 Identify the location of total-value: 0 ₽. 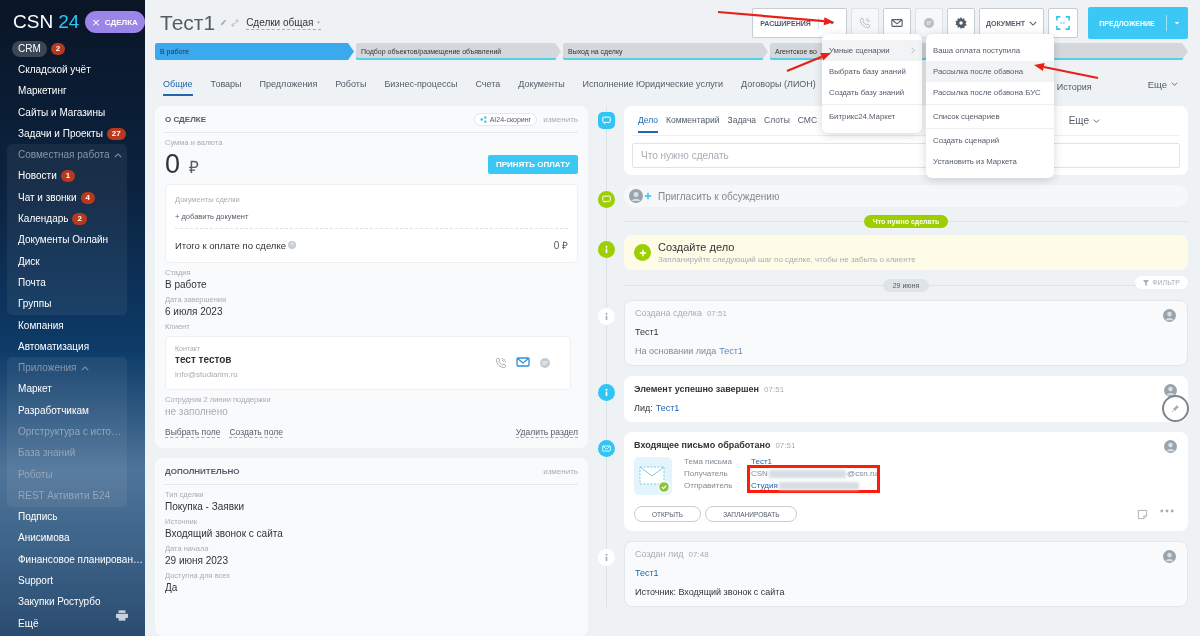
(560, 245).